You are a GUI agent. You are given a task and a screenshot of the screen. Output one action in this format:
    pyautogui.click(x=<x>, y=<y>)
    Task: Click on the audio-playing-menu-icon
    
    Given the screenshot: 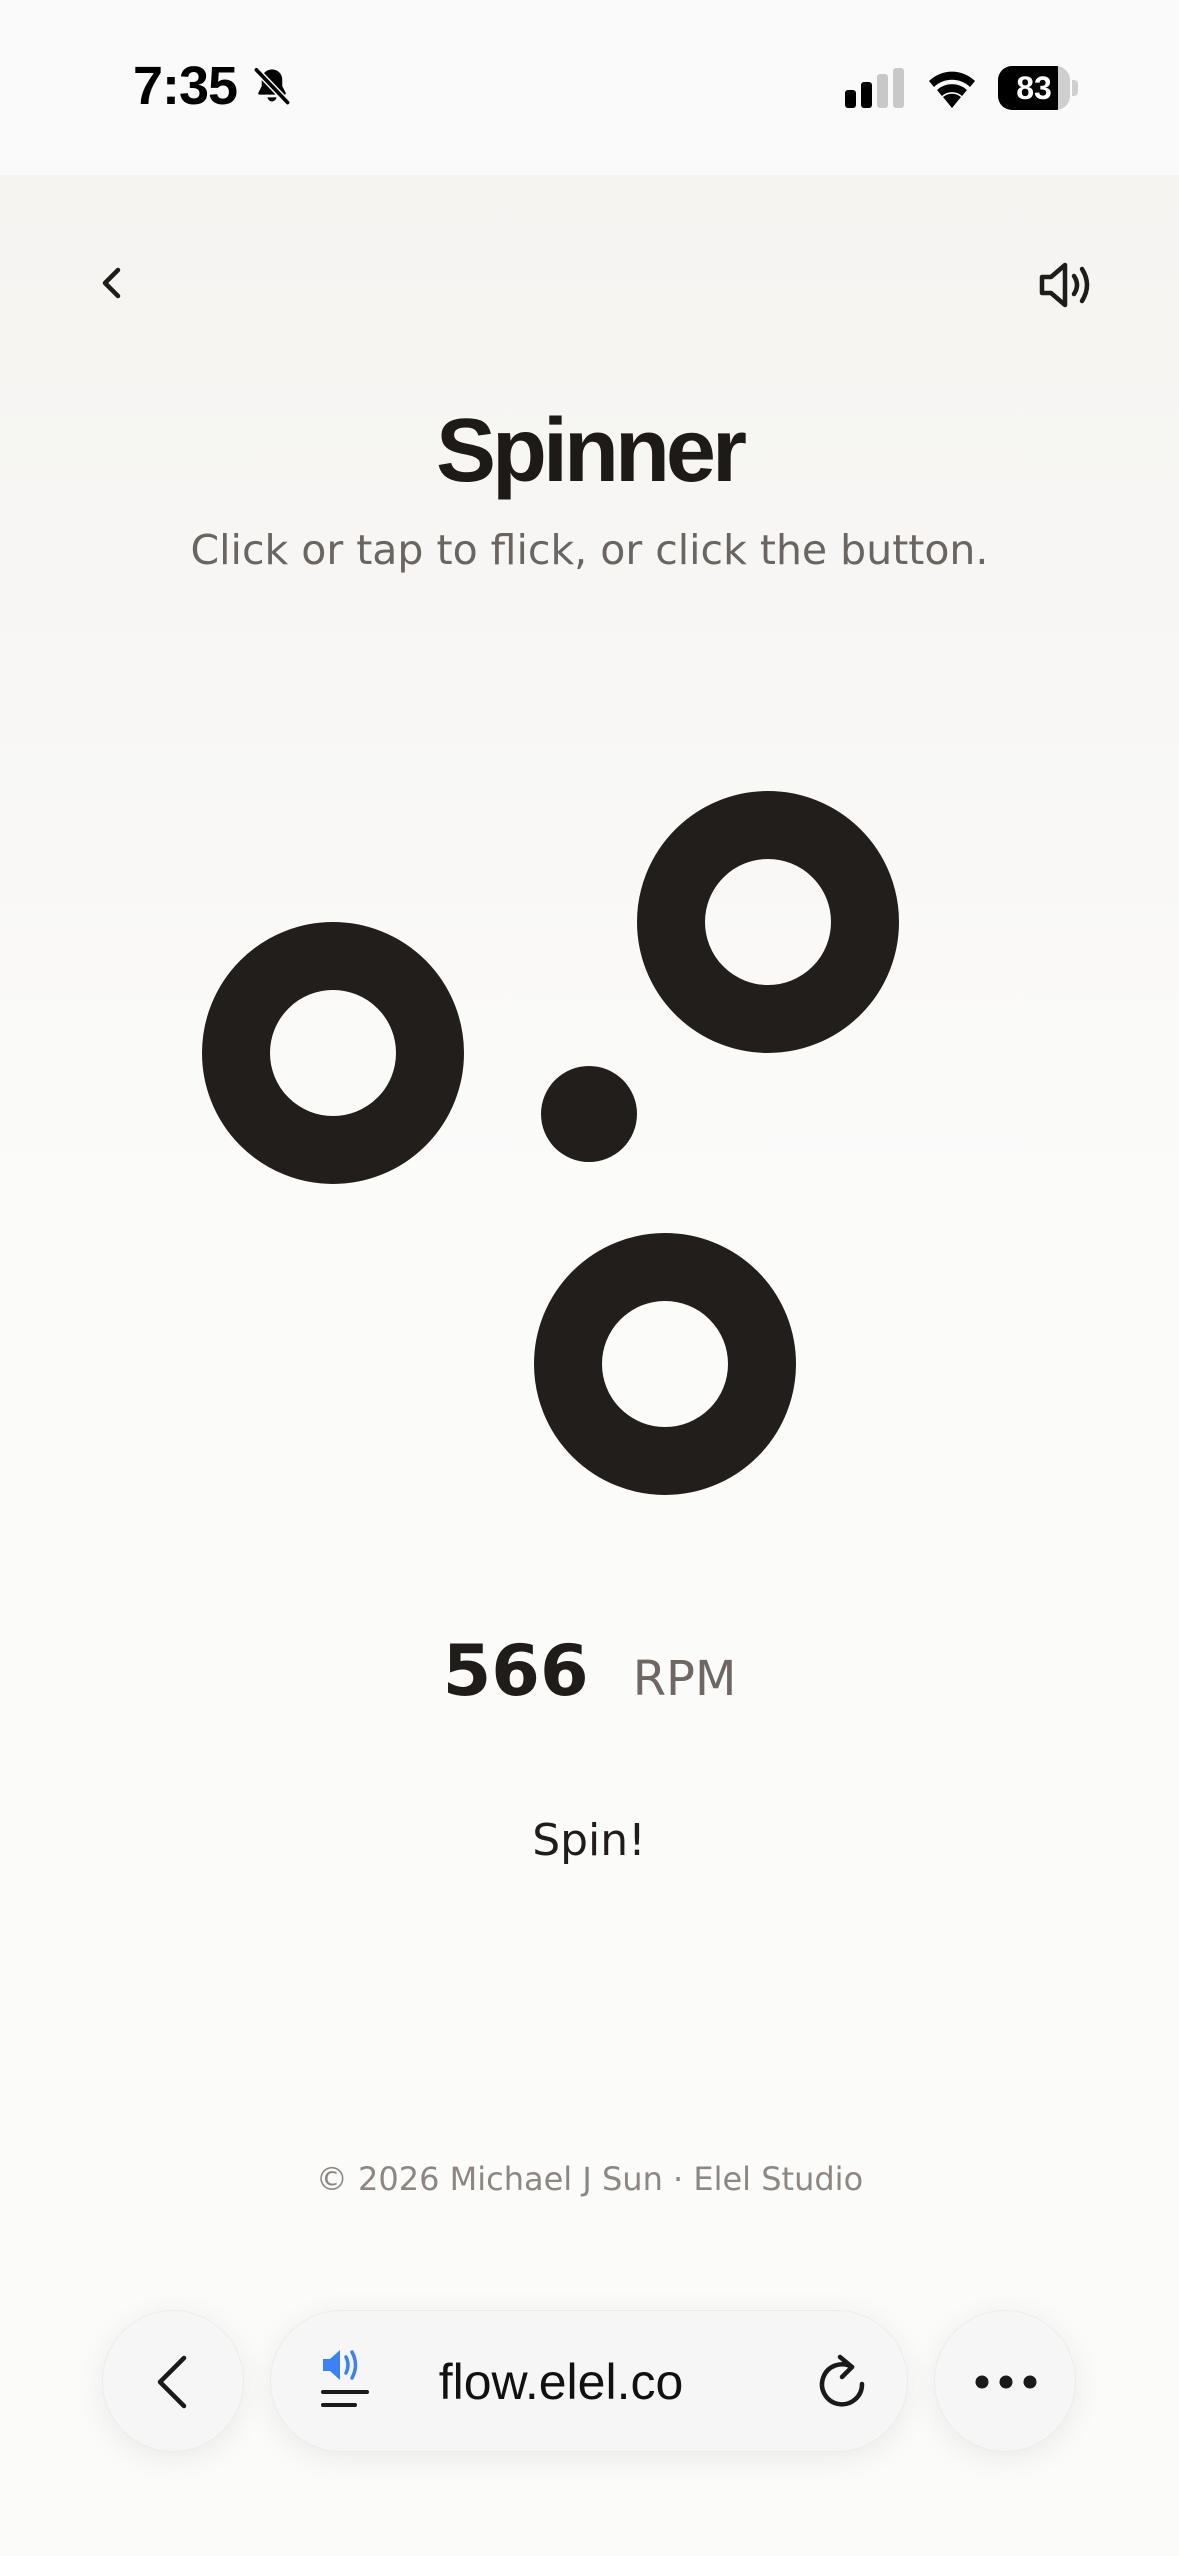 What is the action you would take?
    pyautogui.click(x=347, y=2380)
    